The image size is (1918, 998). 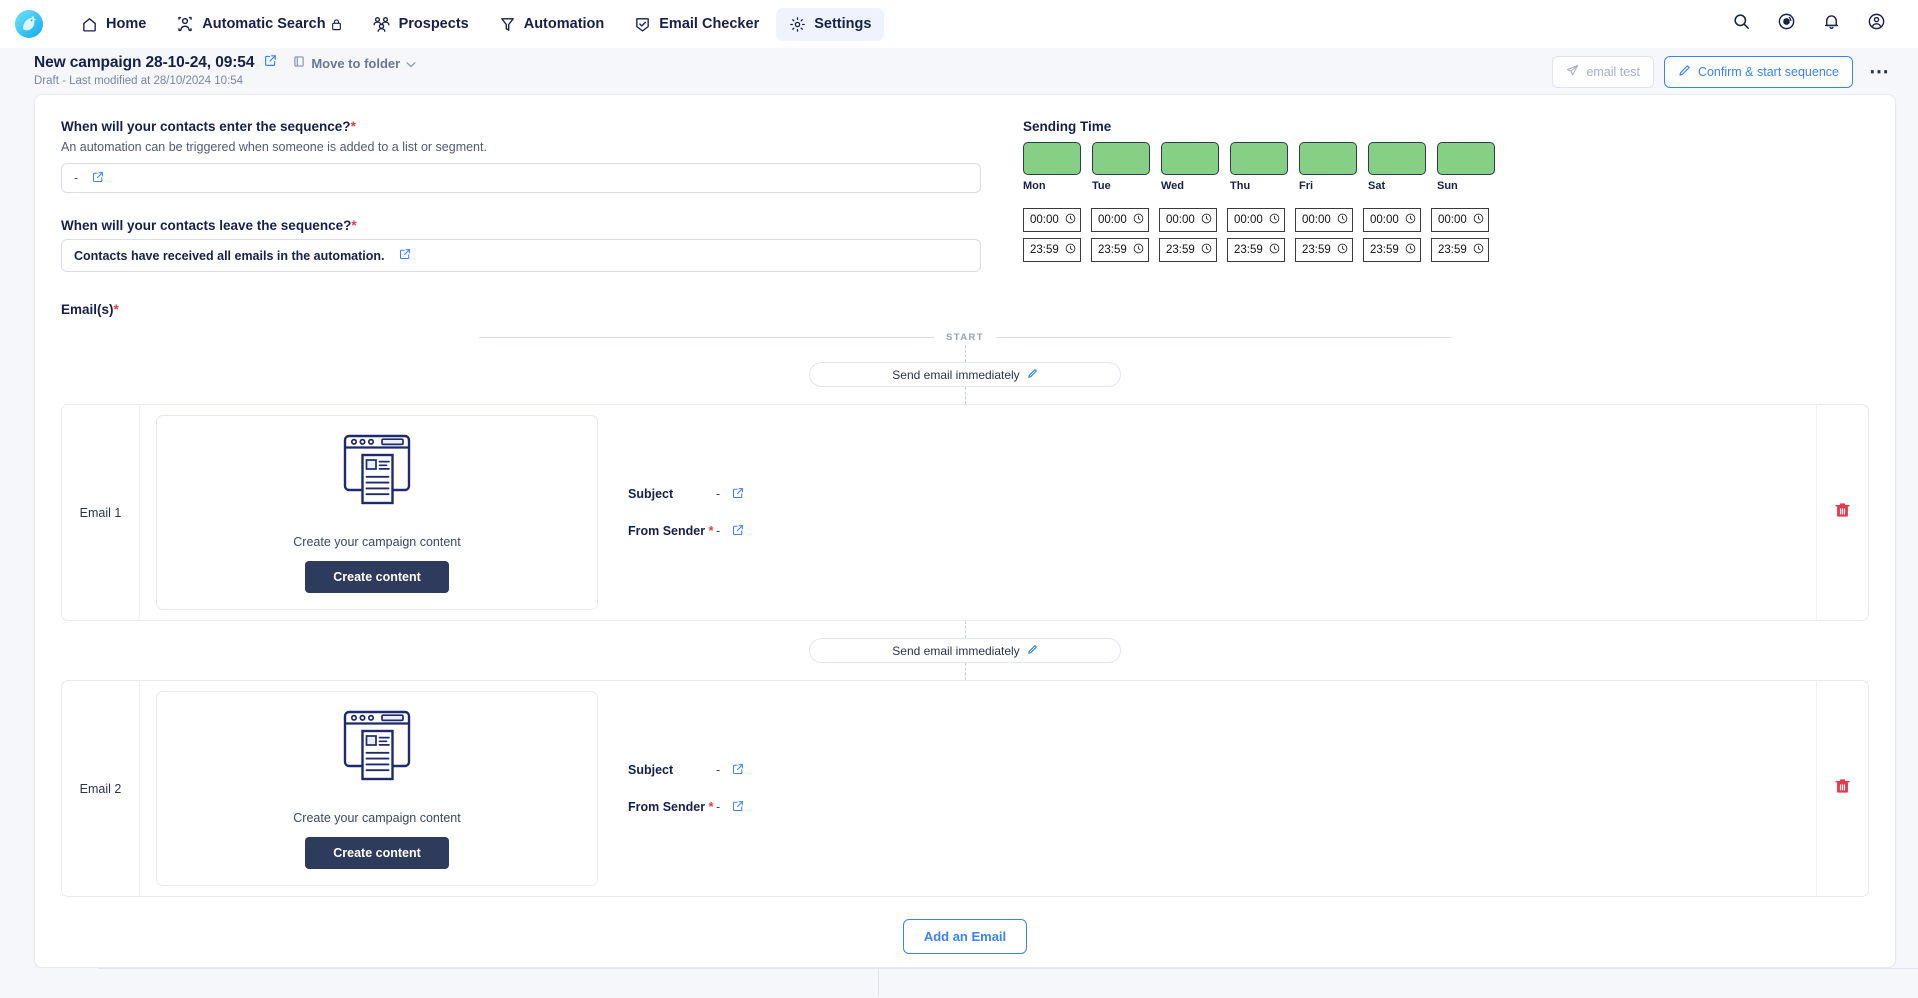 I want to click on end-time-mon: 23:59, so click(x=1052, y=250).